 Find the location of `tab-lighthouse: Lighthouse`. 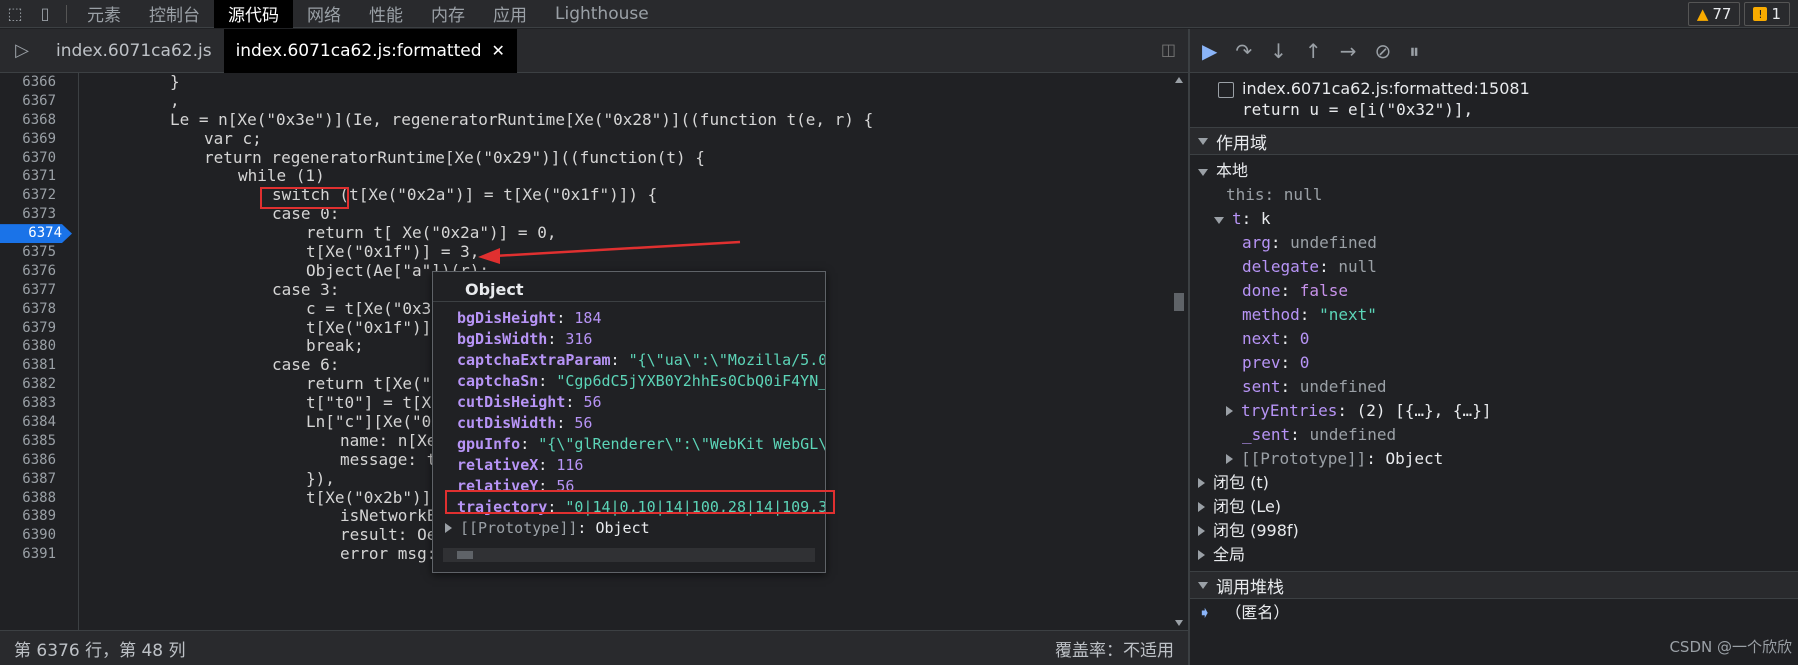

tab-lighthouse: Lighthouse is located at coordinates (602, 14).